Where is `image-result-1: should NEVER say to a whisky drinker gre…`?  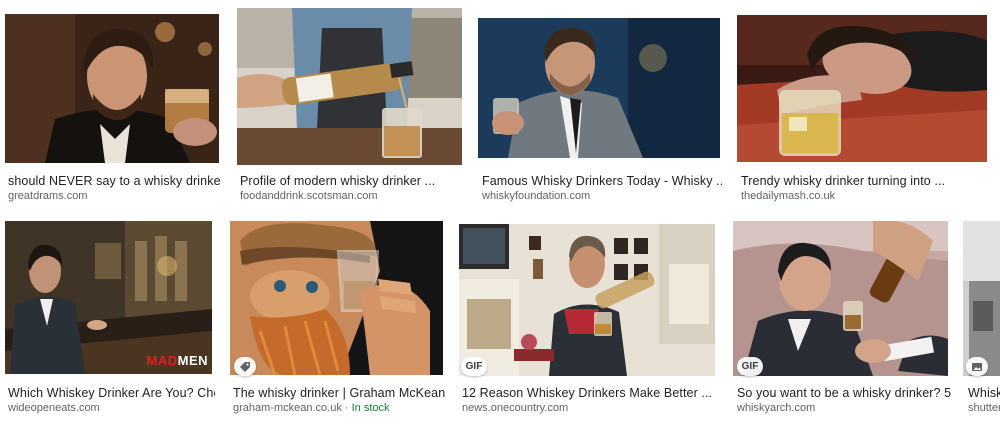 image-result-1: should NEVER say to a whisky drinker gre… is located at coordinates (112, 105).